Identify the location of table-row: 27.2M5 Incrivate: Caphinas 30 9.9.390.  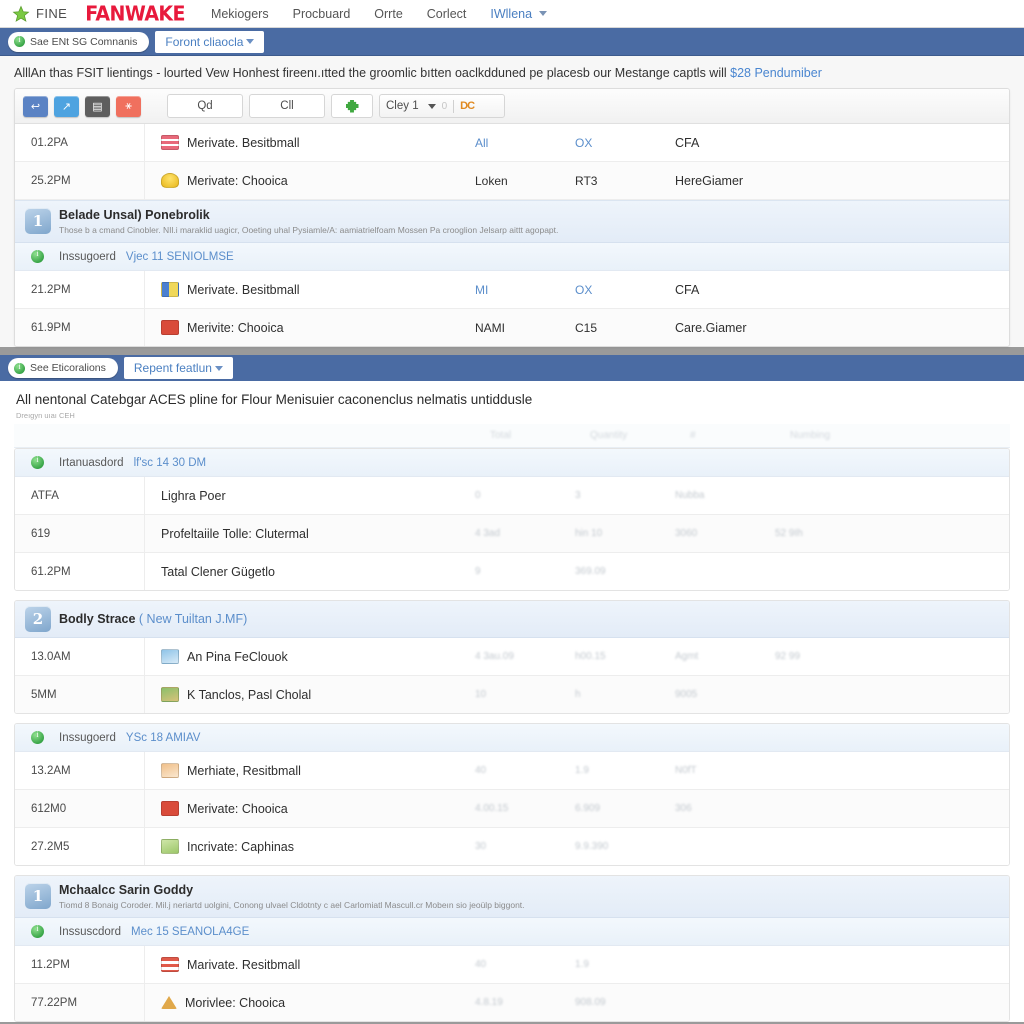
(512, 846).